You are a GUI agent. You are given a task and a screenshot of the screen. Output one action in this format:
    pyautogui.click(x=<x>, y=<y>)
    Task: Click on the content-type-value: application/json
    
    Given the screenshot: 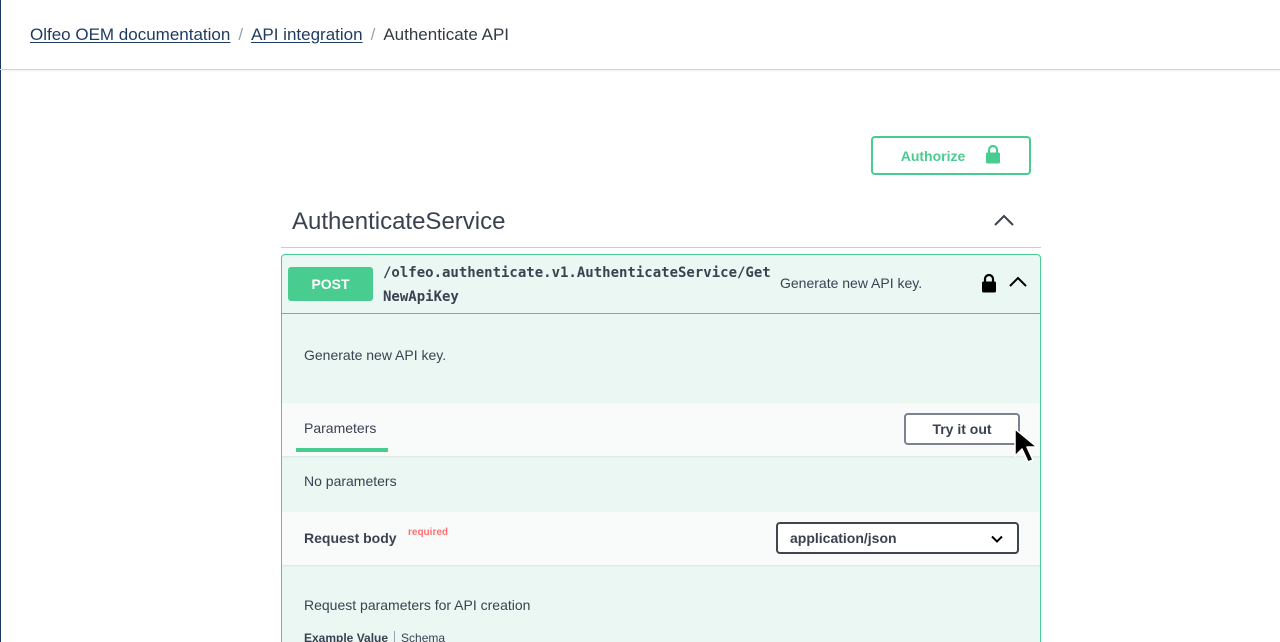 What is the action you would take?
    pyautogui.click(x=843, y=538)
    